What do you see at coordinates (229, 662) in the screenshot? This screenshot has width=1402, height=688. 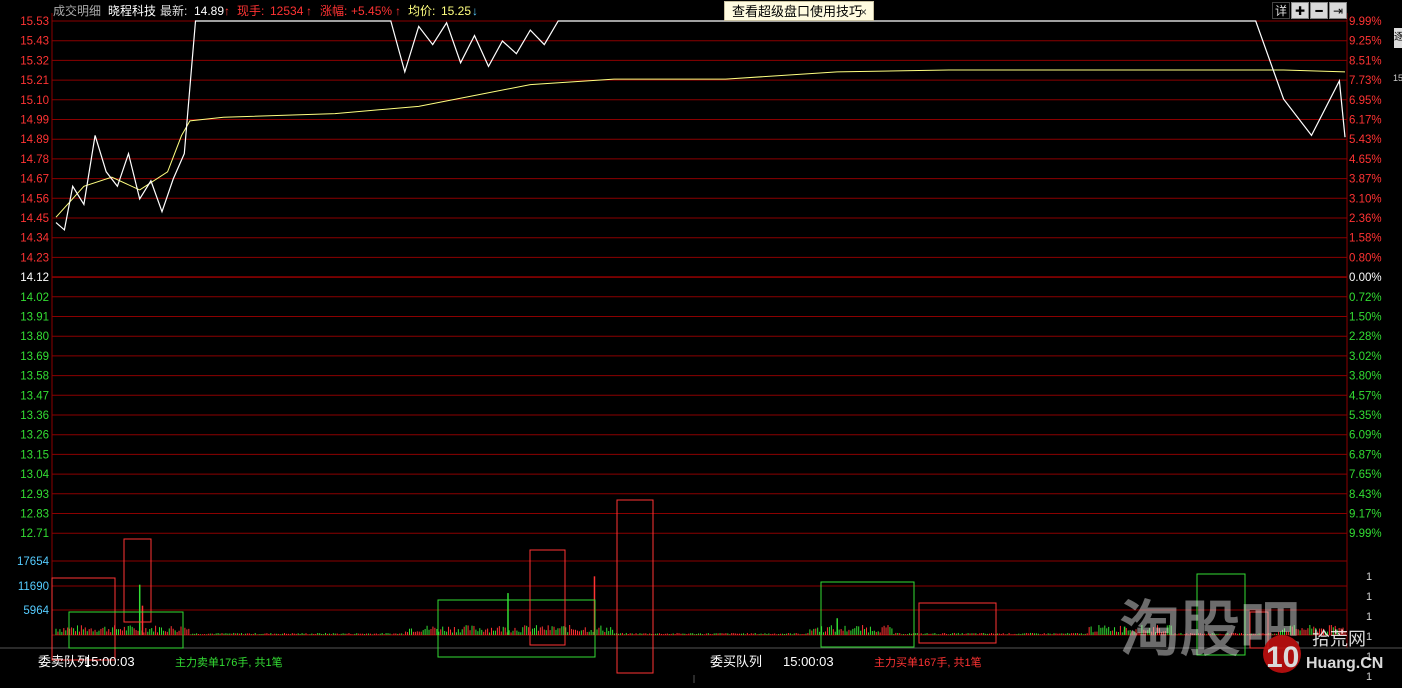 I see `sell-queue-info: 主力卖单176手, 共1笔` at bounding box center [229, 662].